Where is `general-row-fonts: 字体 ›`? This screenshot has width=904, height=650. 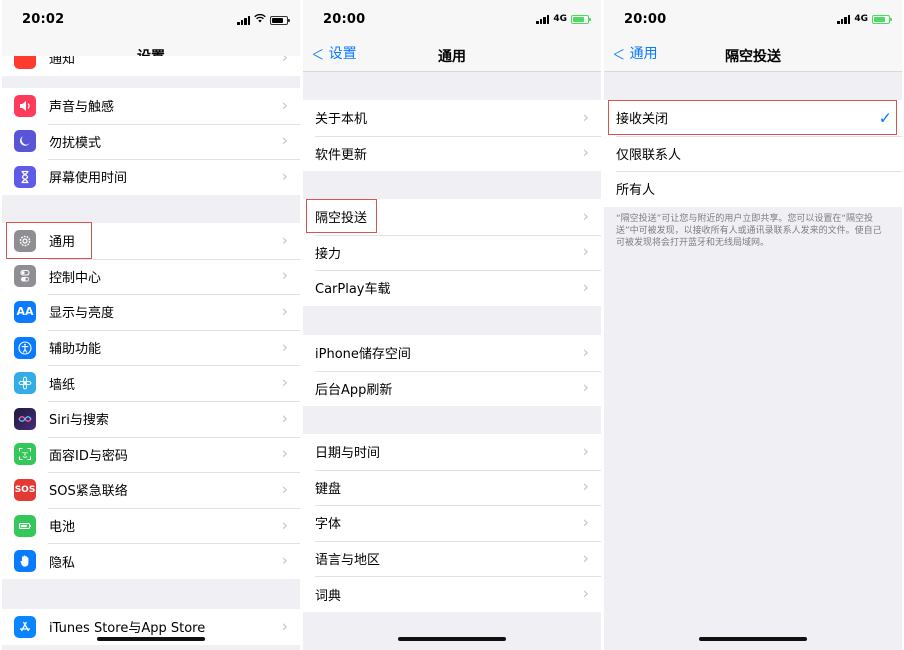
general-row-fonts: 字体 › is located at coordinates (452, 523).